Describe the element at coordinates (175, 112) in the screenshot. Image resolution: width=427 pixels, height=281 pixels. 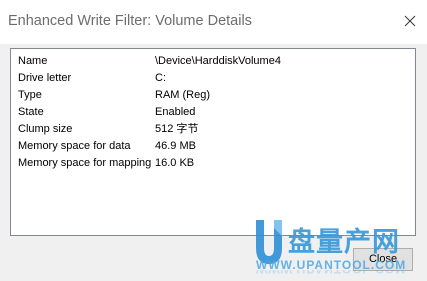
I see `detail-value: Enabled` at that location.